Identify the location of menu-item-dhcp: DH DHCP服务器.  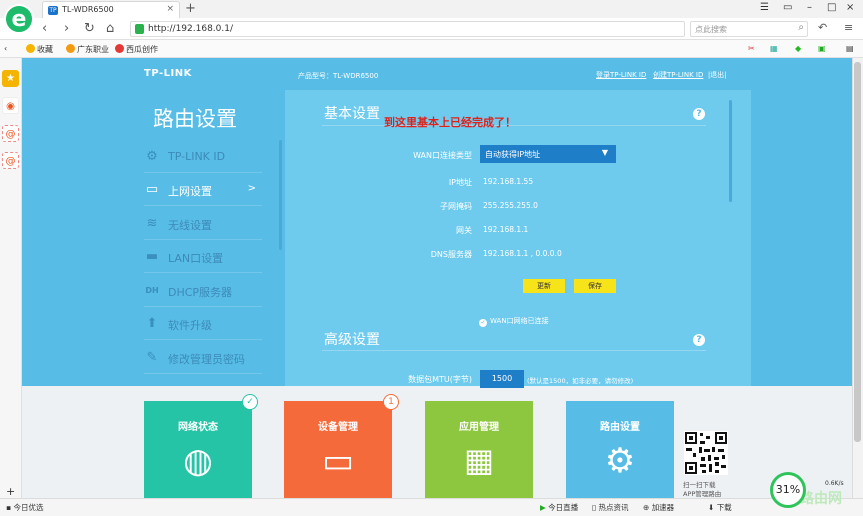
(203, 291).